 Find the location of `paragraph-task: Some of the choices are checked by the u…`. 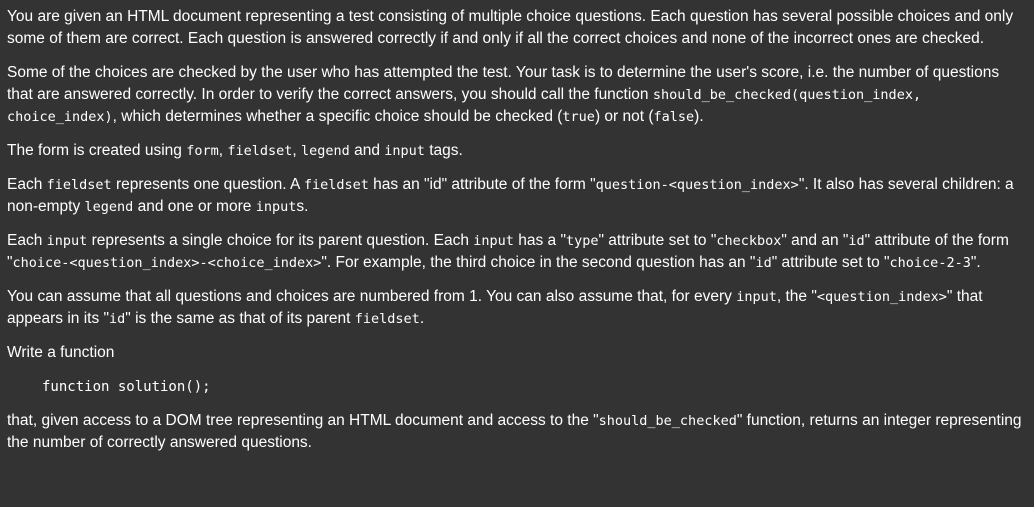

paragraph-task: Some of the choices are checked by the u… is located at coordinates (503, 94).